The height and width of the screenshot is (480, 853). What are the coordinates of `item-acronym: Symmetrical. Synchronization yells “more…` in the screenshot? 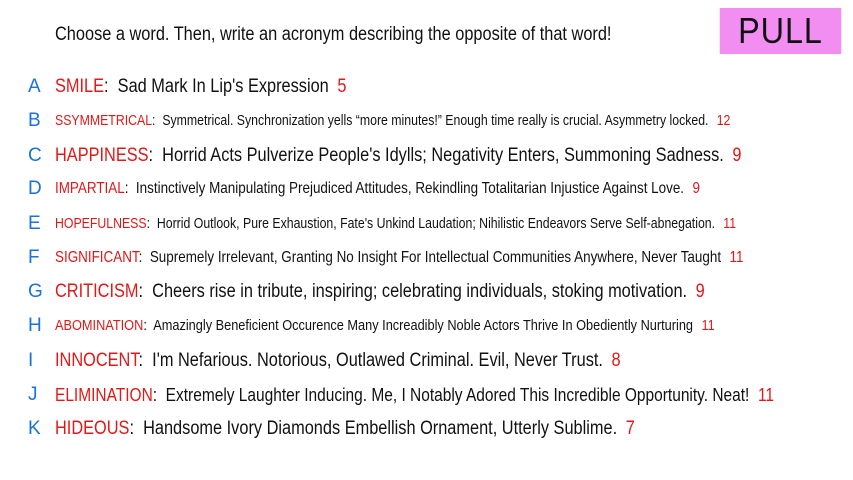 It's located at (435, 120).